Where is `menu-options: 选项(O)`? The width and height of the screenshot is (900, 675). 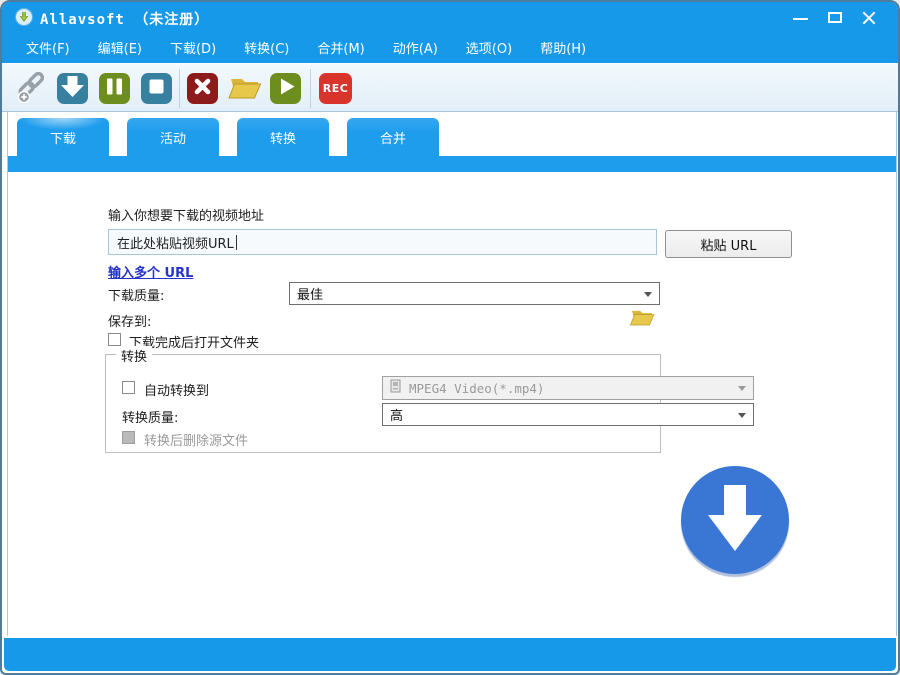
menu-options: 选项(O) is located at coordinates (489, 47).